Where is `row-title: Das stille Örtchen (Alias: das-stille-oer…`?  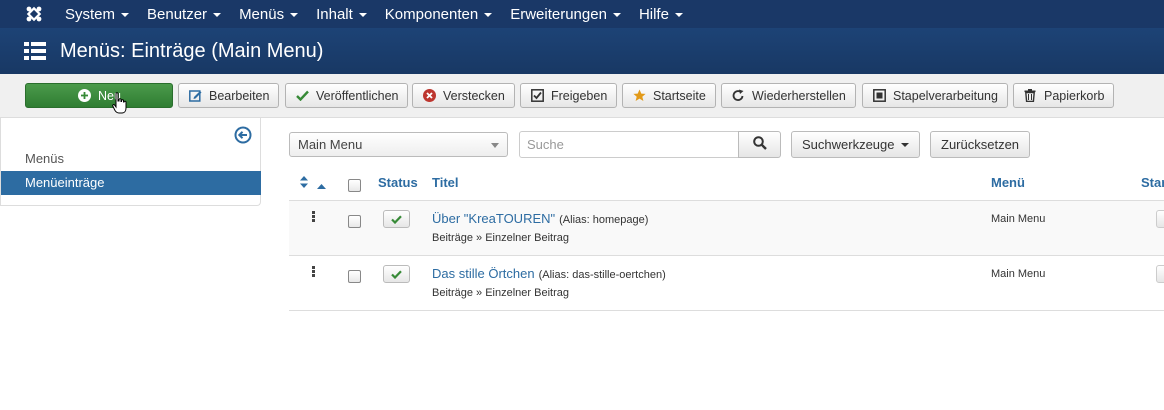
row-title: Das stille Örtchen (Alias: das-stille-oer… is located at coordinates (549, 273).